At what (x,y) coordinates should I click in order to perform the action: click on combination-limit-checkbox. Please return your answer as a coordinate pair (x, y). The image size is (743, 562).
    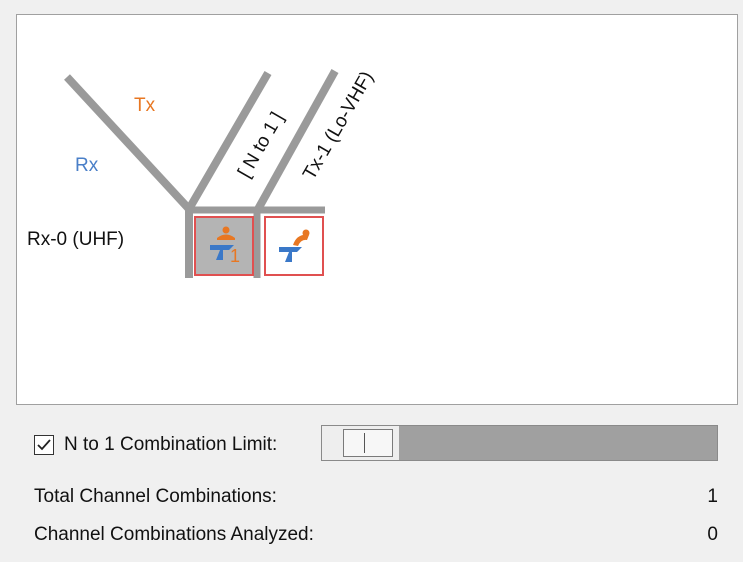
    Looking at the image, I should click on (44, 445).